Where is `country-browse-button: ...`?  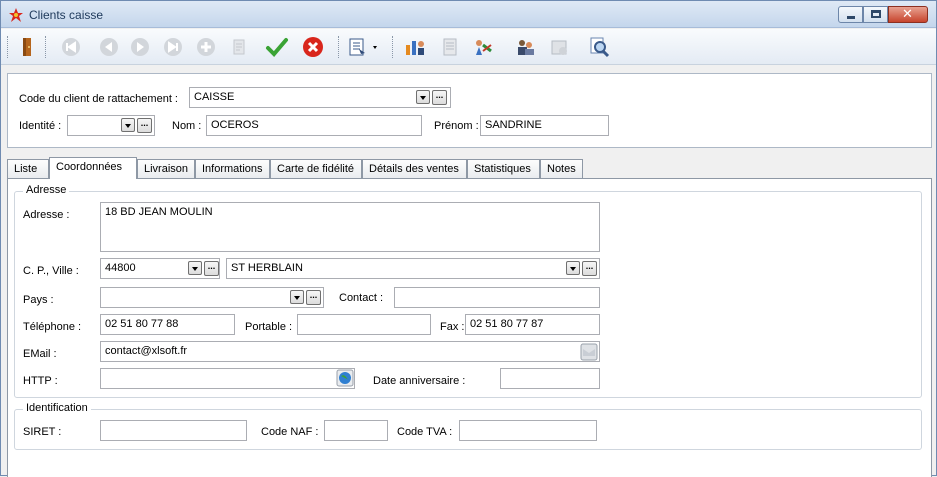 country-browse-button: ... is located at coordinates (313, 297).